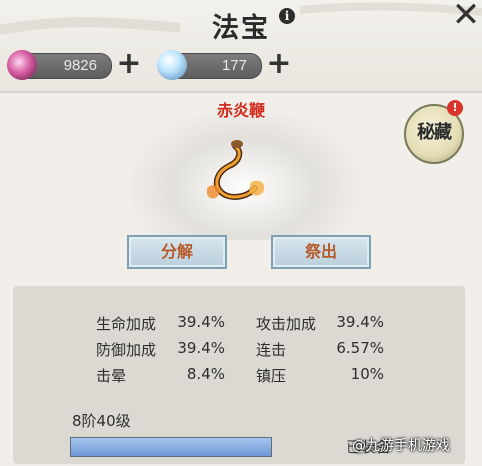  What do you see at coordinates (466, 16) in the screenshot?
I see `close-icon: ✕` at bounding box center [466, 16].